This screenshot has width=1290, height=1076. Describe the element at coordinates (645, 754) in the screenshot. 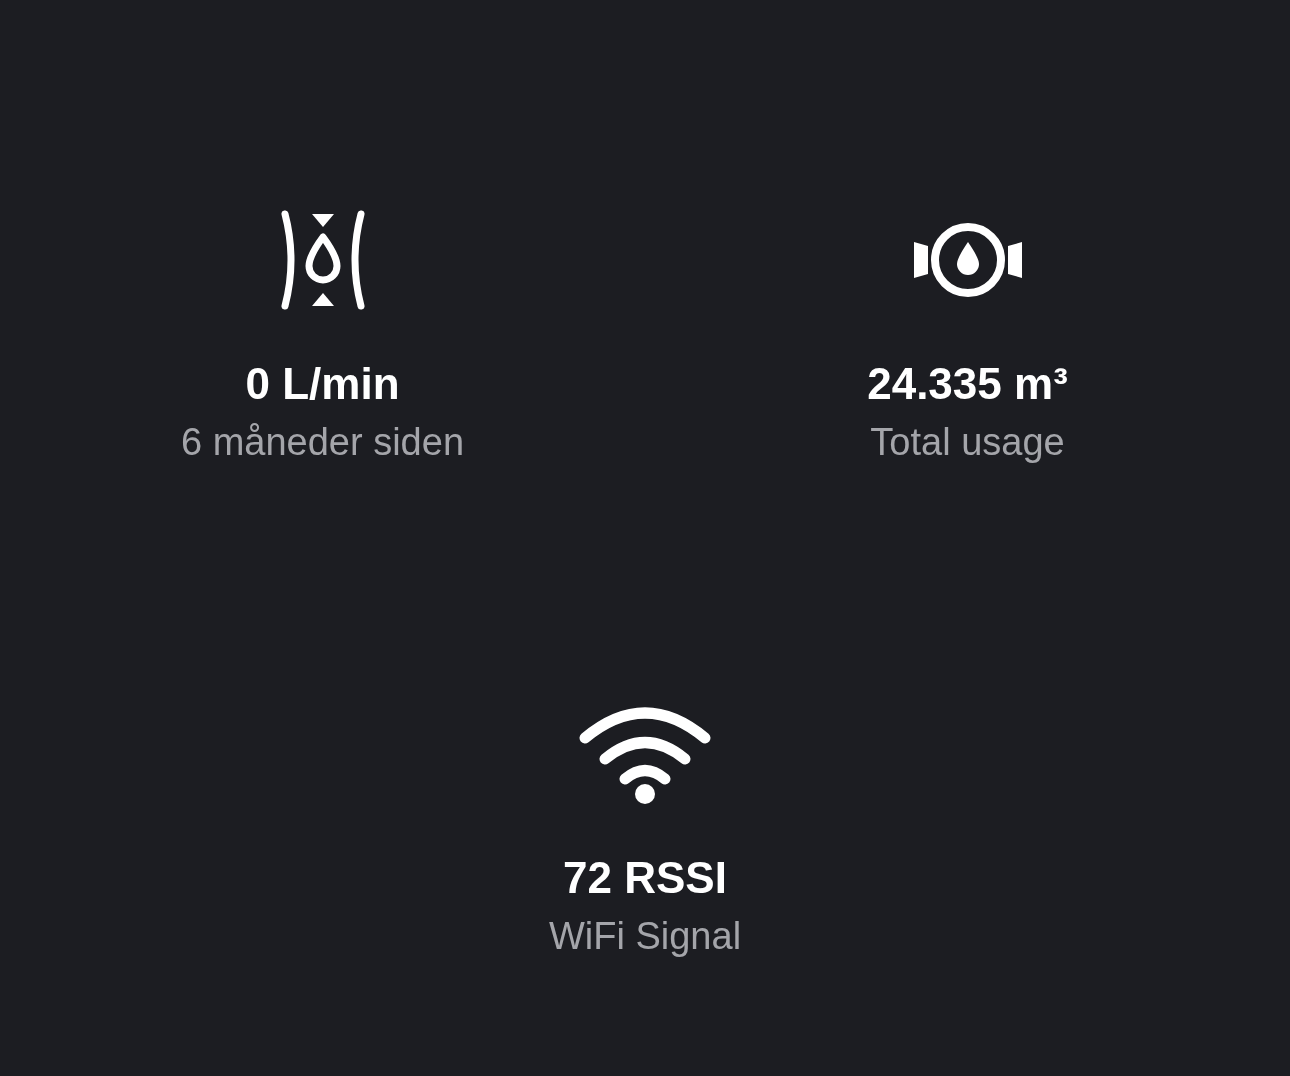

I see `wifi-icon` at that location.